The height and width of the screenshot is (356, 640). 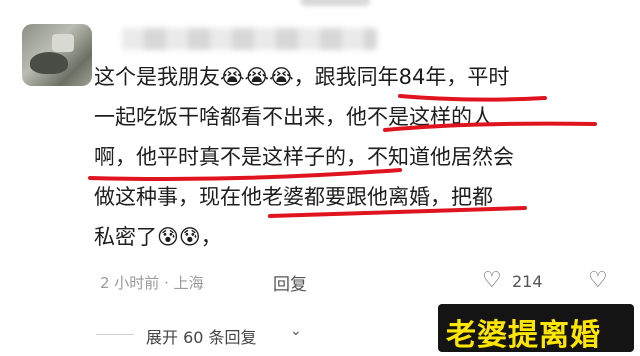 I want to click on broken-heart-icon: ♡, so click(x=598, y=280).